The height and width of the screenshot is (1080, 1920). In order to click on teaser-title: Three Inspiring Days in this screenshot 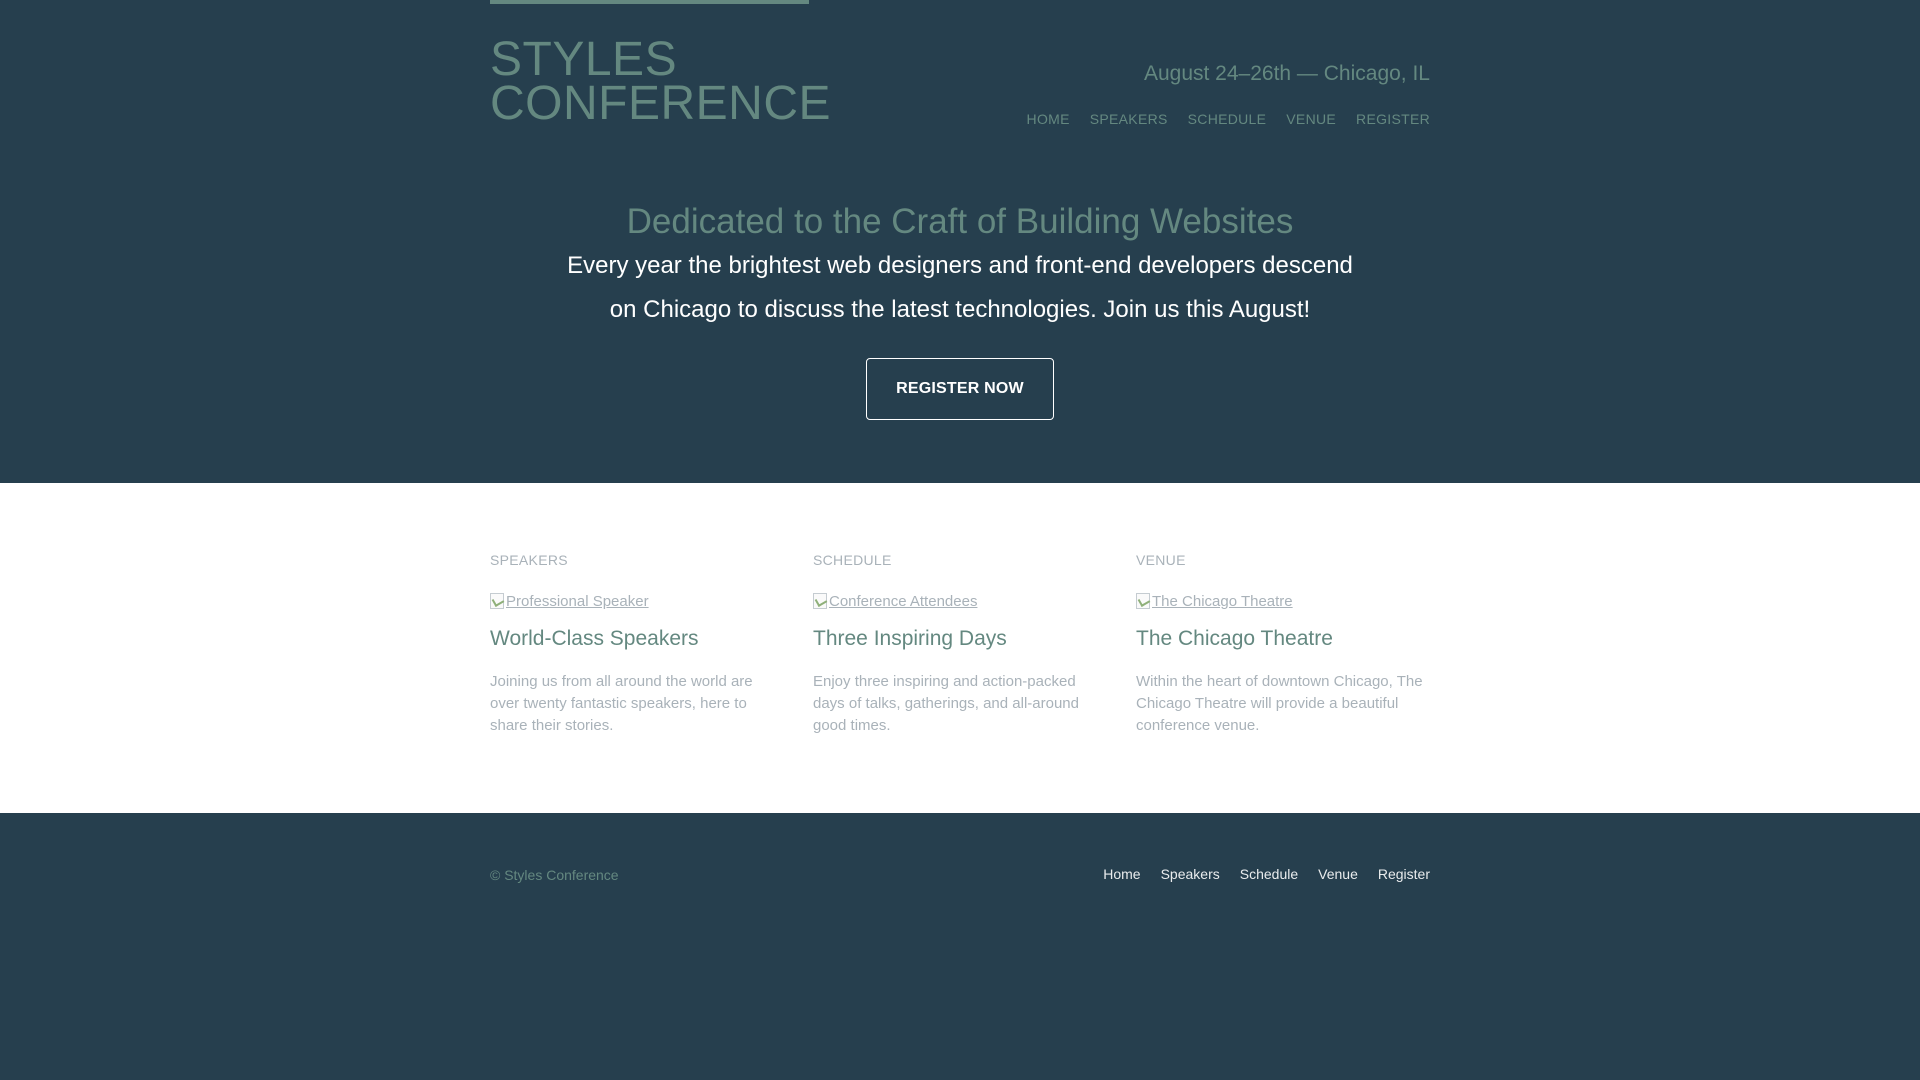, I will do `click(910, 638)`.